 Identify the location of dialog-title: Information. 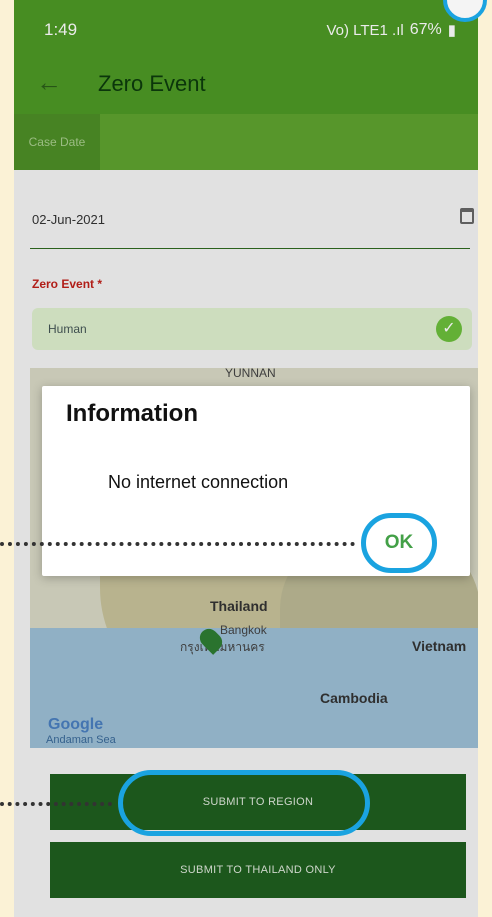
(132, 413).